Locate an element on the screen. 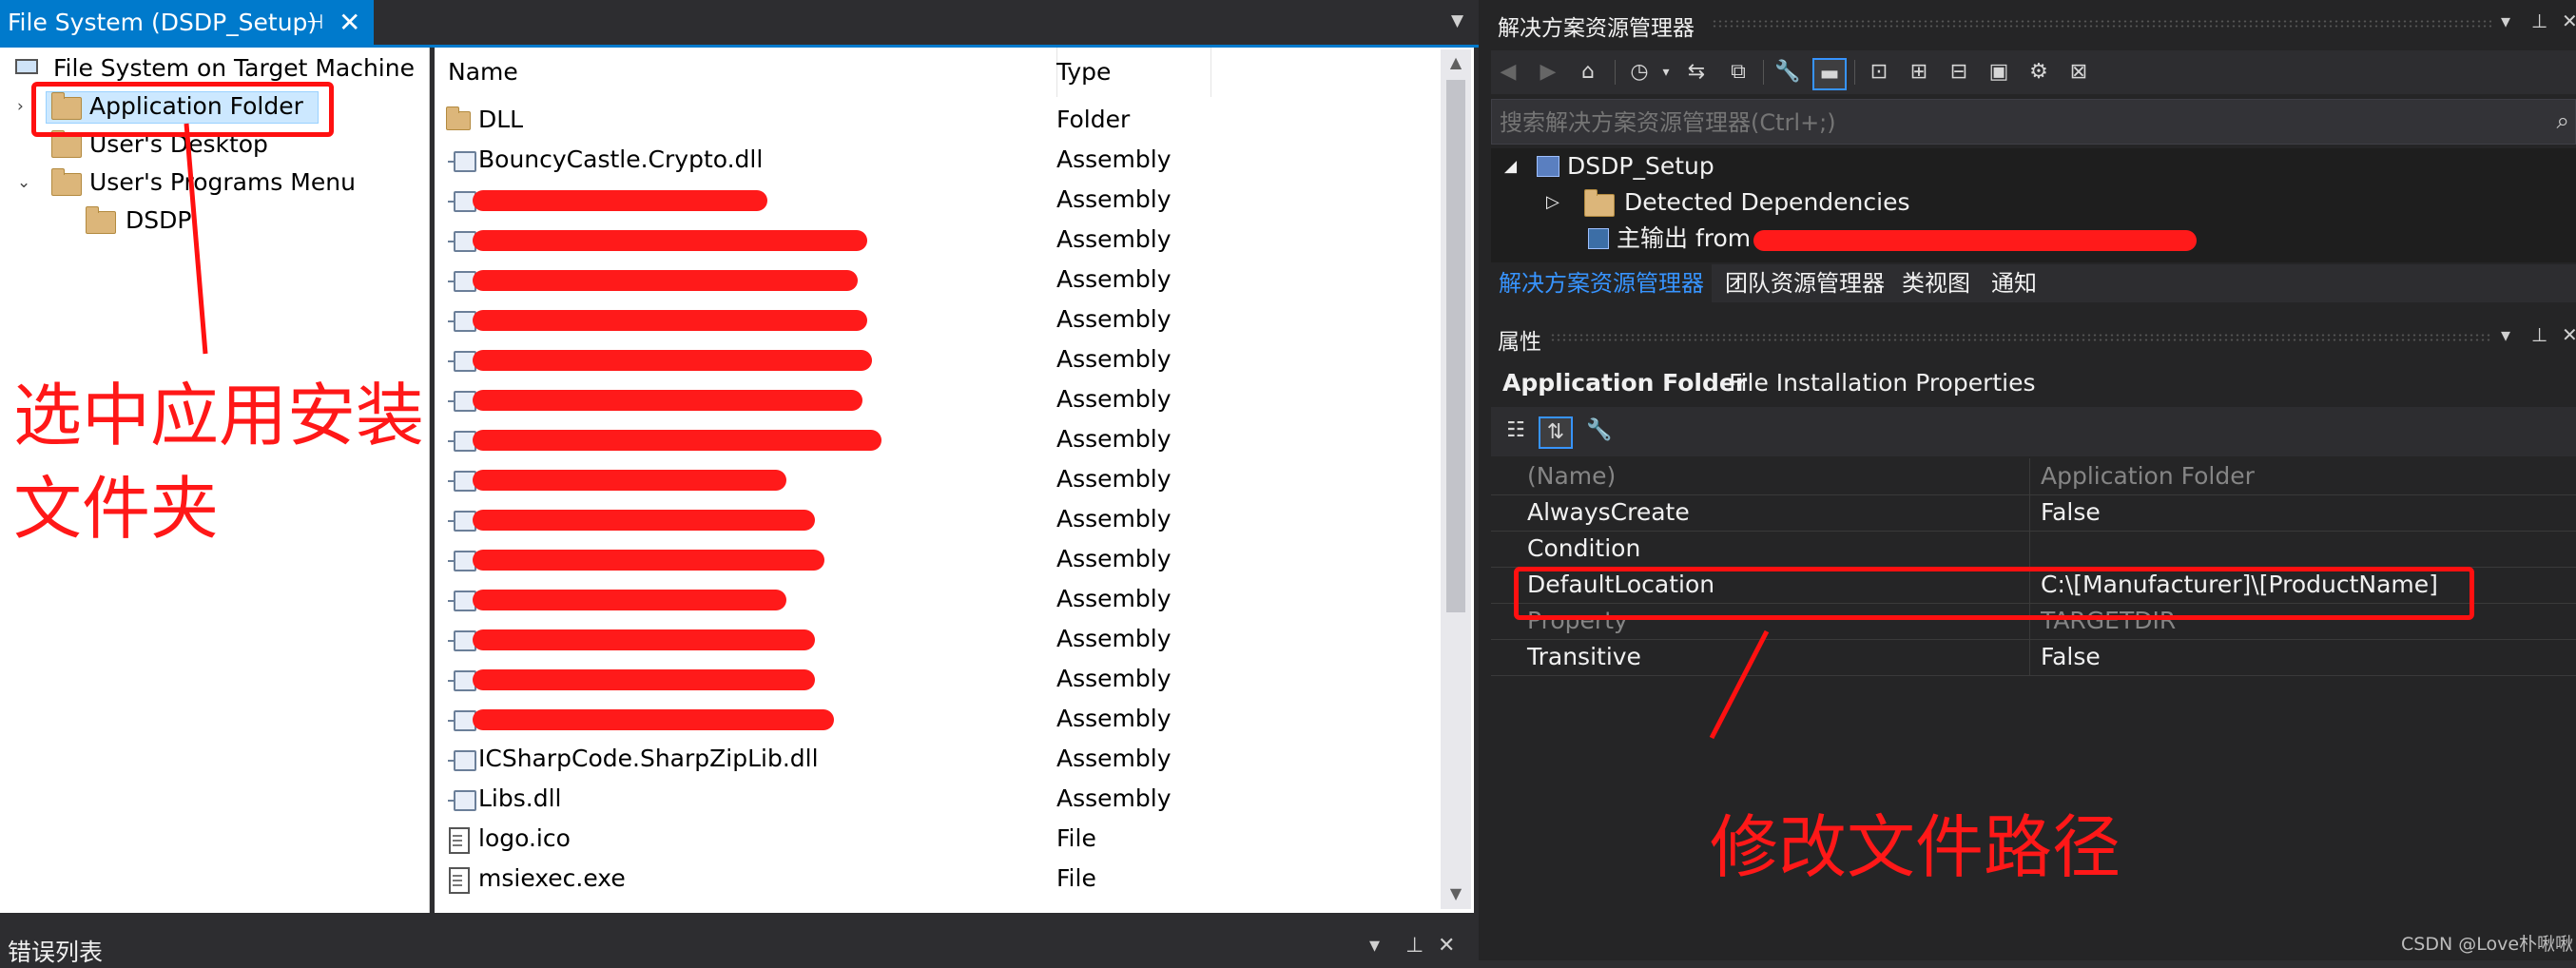  table-row: BouncyCastle.Crypto.dll Assembly is located at coordinates (934, 160).